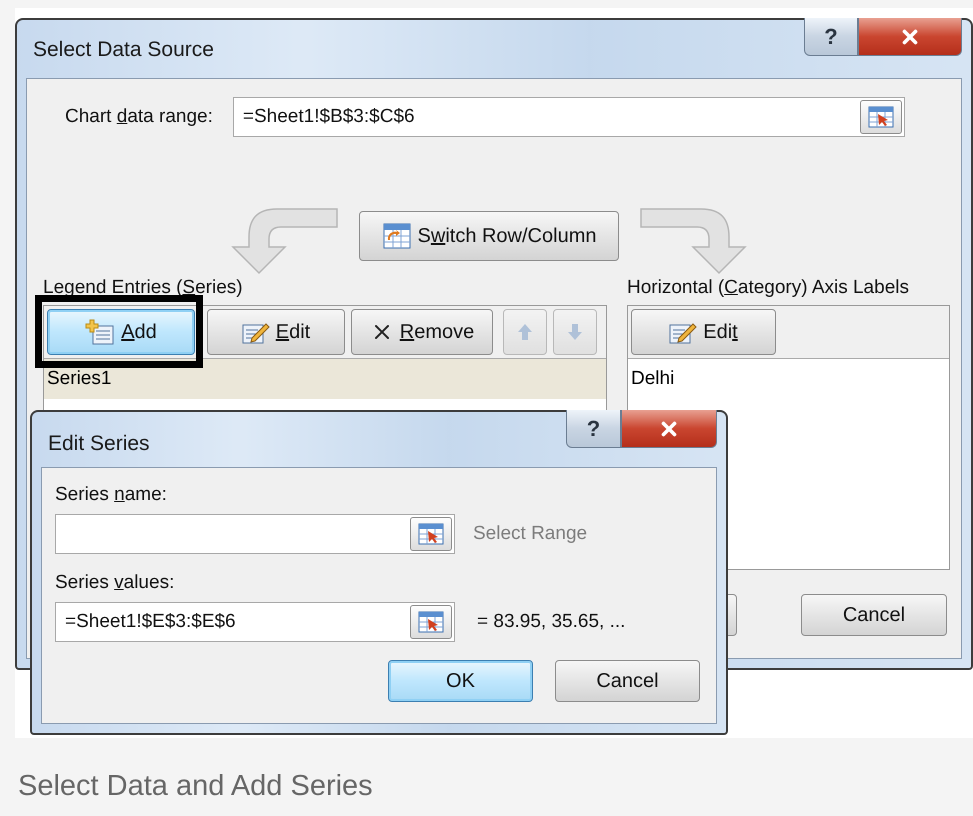  What do you see at coordinates (196, 786) in the screenshot?
I see `figure-caption: Select Data and Add Series` at bounding box center [196, 786].